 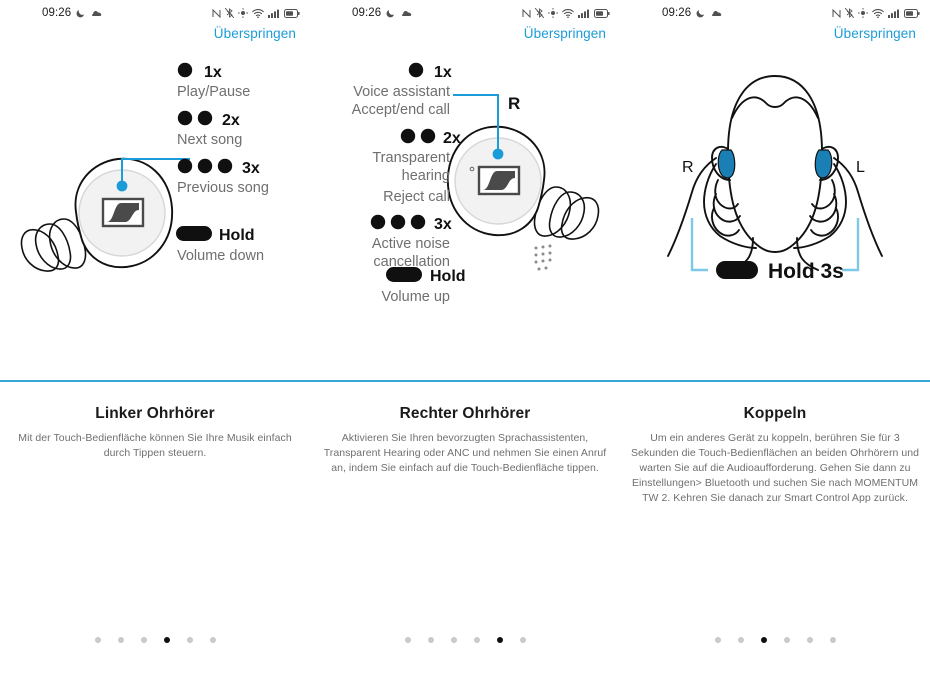 What do you see at coordinates (775, 107) in the screenshot?
I see `hairline` at bounding box center [775, 107].